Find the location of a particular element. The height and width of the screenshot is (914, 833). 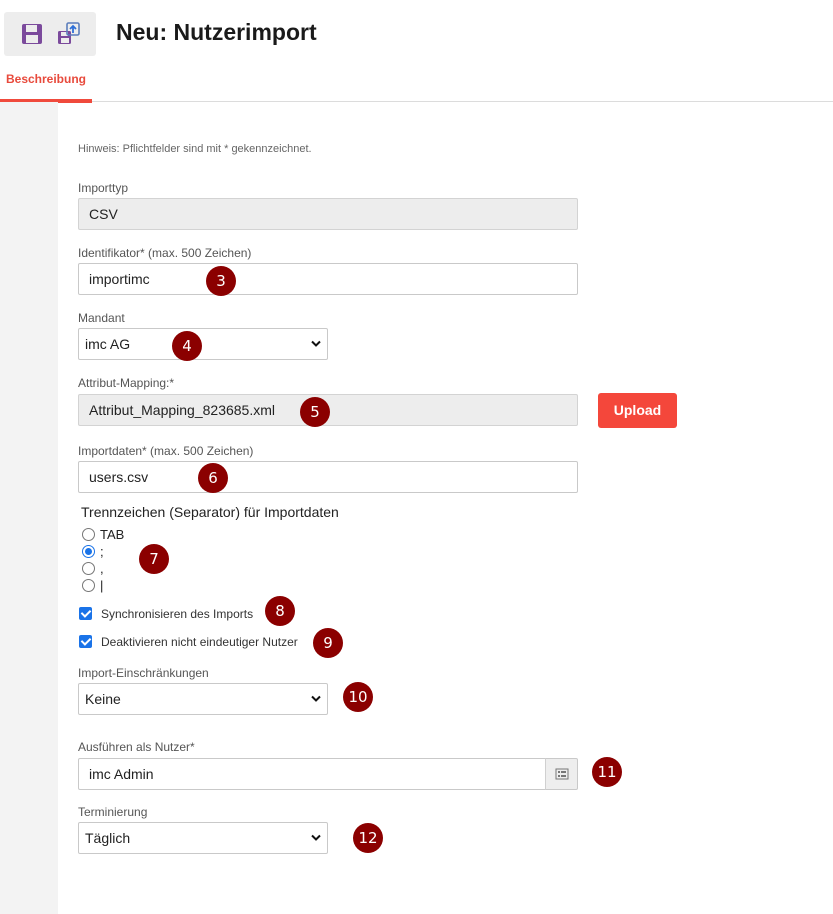

synchronisieren-checkbox-row: Synchronisieren des Imports is located at coordinates (166, 614).